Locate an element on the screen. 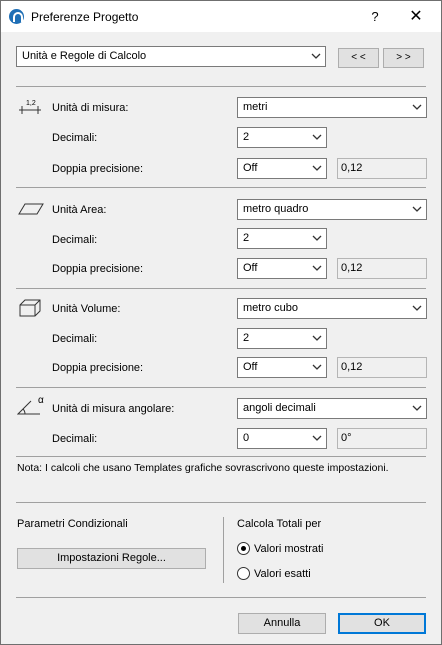 The width and height of the screenshot is (442, 645). ok-button: OK is located at coordinates (382, 623).